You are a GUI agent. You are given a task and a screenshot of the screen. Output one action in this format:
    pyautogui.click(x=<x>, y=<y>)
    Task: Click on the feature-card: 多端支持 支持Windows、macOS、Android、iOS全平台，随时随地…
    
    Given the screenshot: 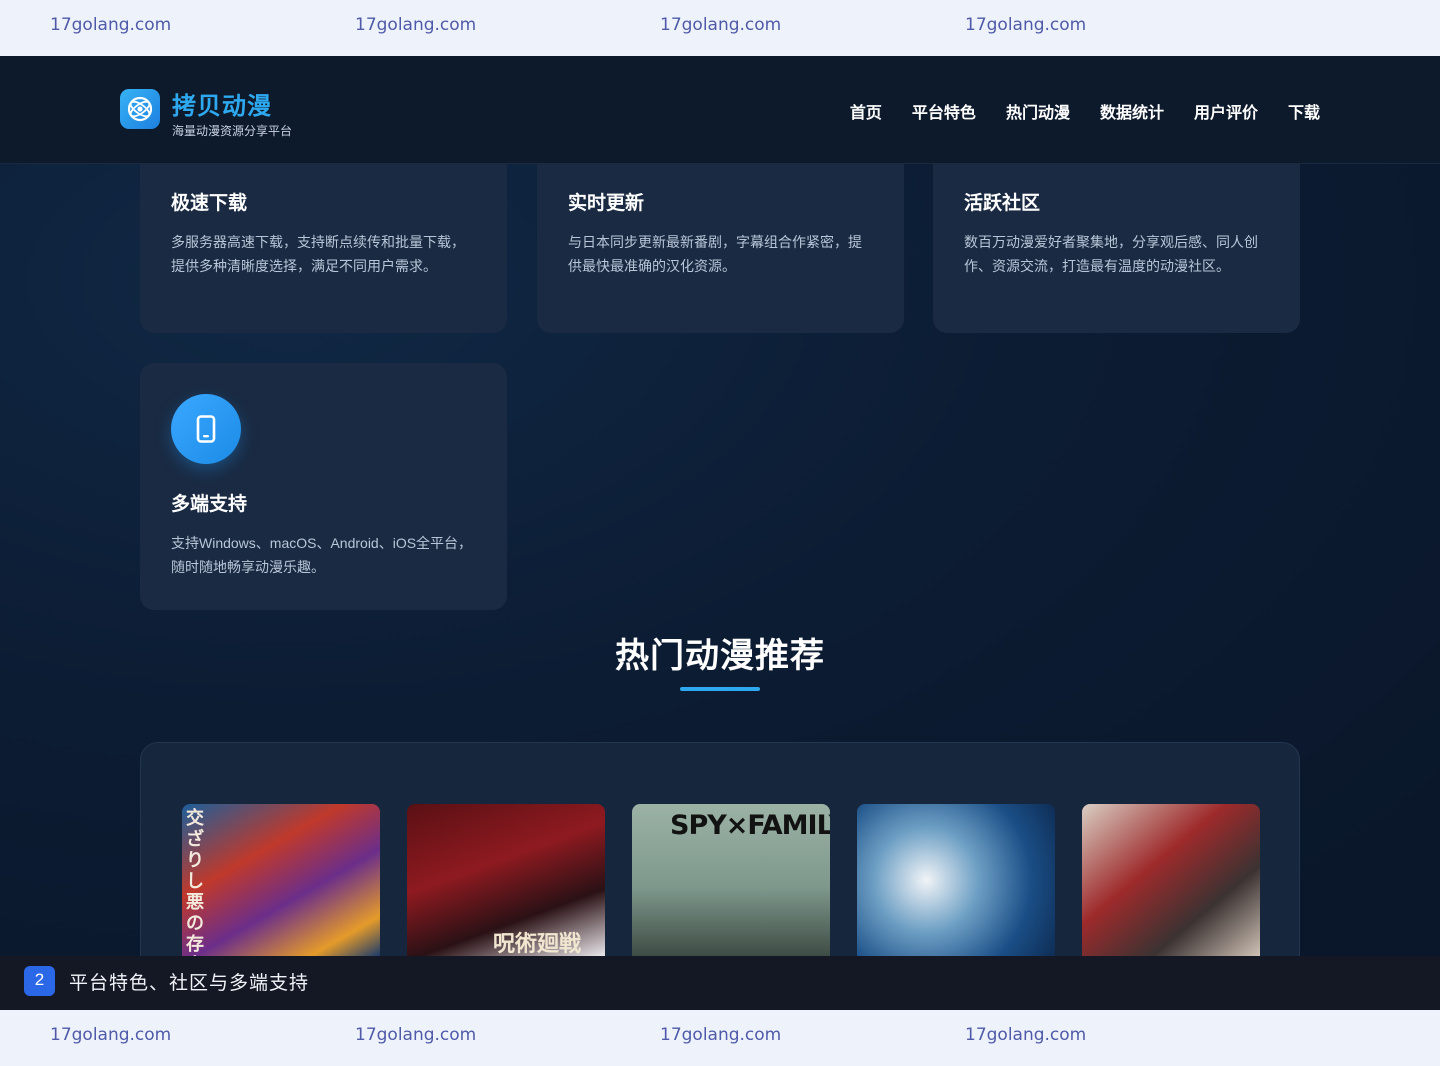 What is the action you would take?
    pyautogui.click(x=323, y=486)
    